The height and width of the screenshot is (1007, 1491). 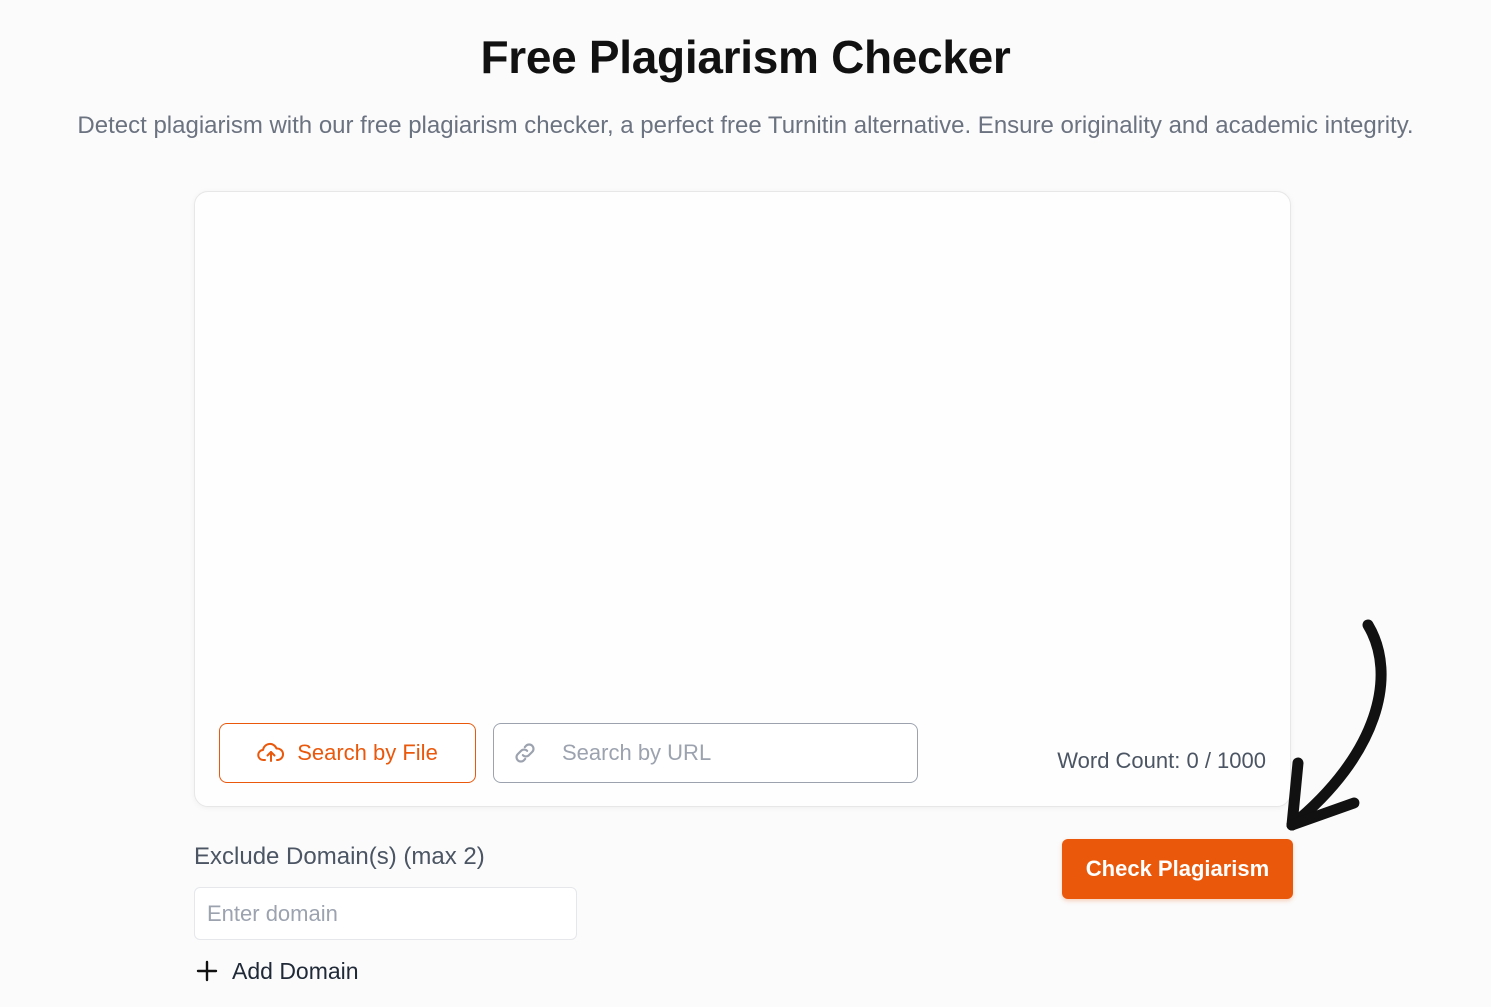 I want to click on search-by-url-input, so click(x=738, y=753).